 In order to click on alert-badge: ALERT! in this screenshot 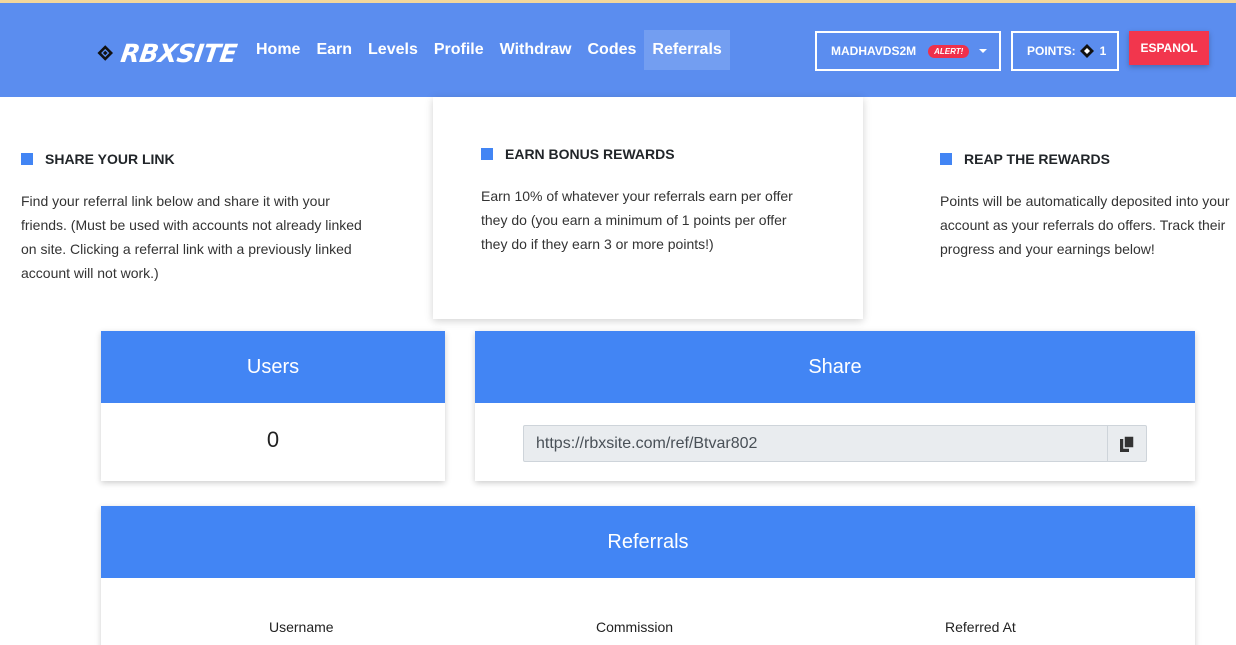, I will do `click(949, 51)`.